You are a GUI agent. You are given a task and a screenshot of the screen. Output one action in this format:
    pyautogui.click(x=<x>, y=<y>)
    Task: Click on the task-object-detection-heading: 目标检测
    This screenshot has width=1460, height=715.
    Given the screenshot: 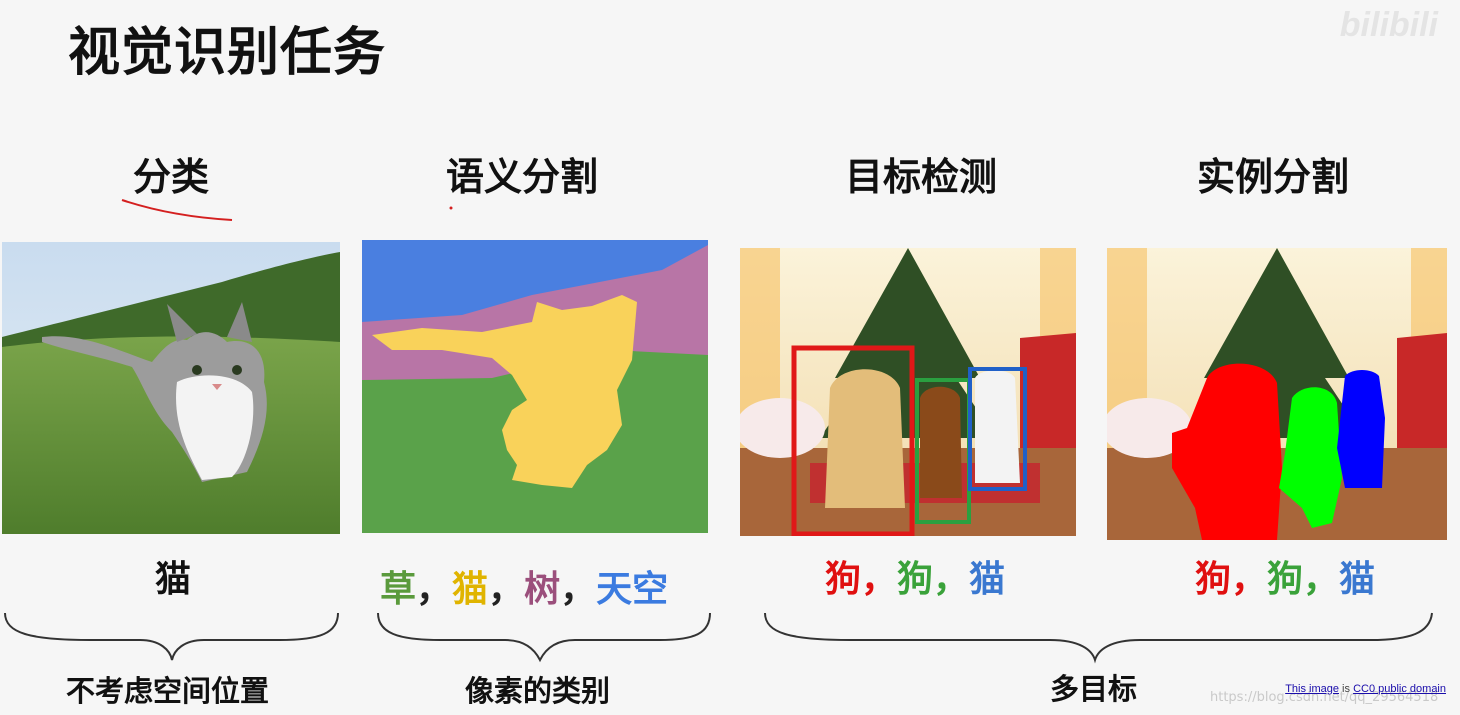 What is the action you would take?
    pyautogui.click(x=921, y=177)
    